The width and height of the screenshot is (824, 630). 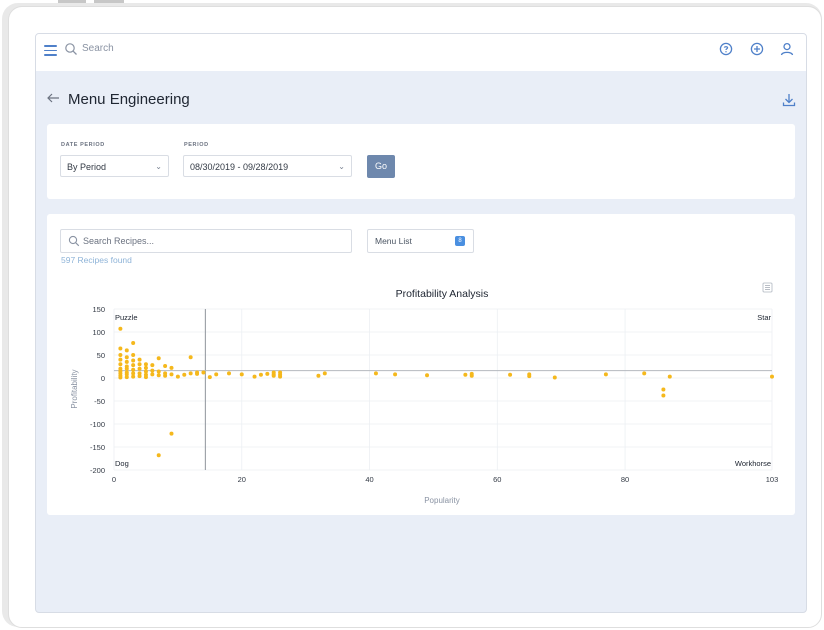 I want to click on search-input: Search, so click(x=98, y=48).